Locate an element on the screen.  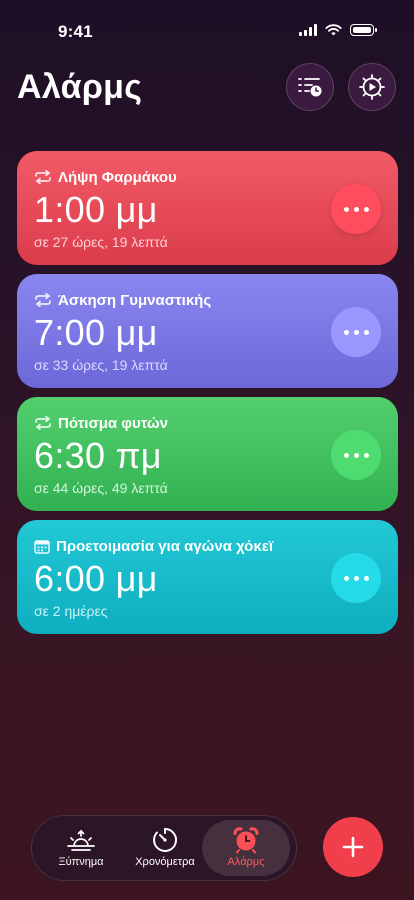
tab-label: Χρονόμετρα is located at coordinates (165, 862).